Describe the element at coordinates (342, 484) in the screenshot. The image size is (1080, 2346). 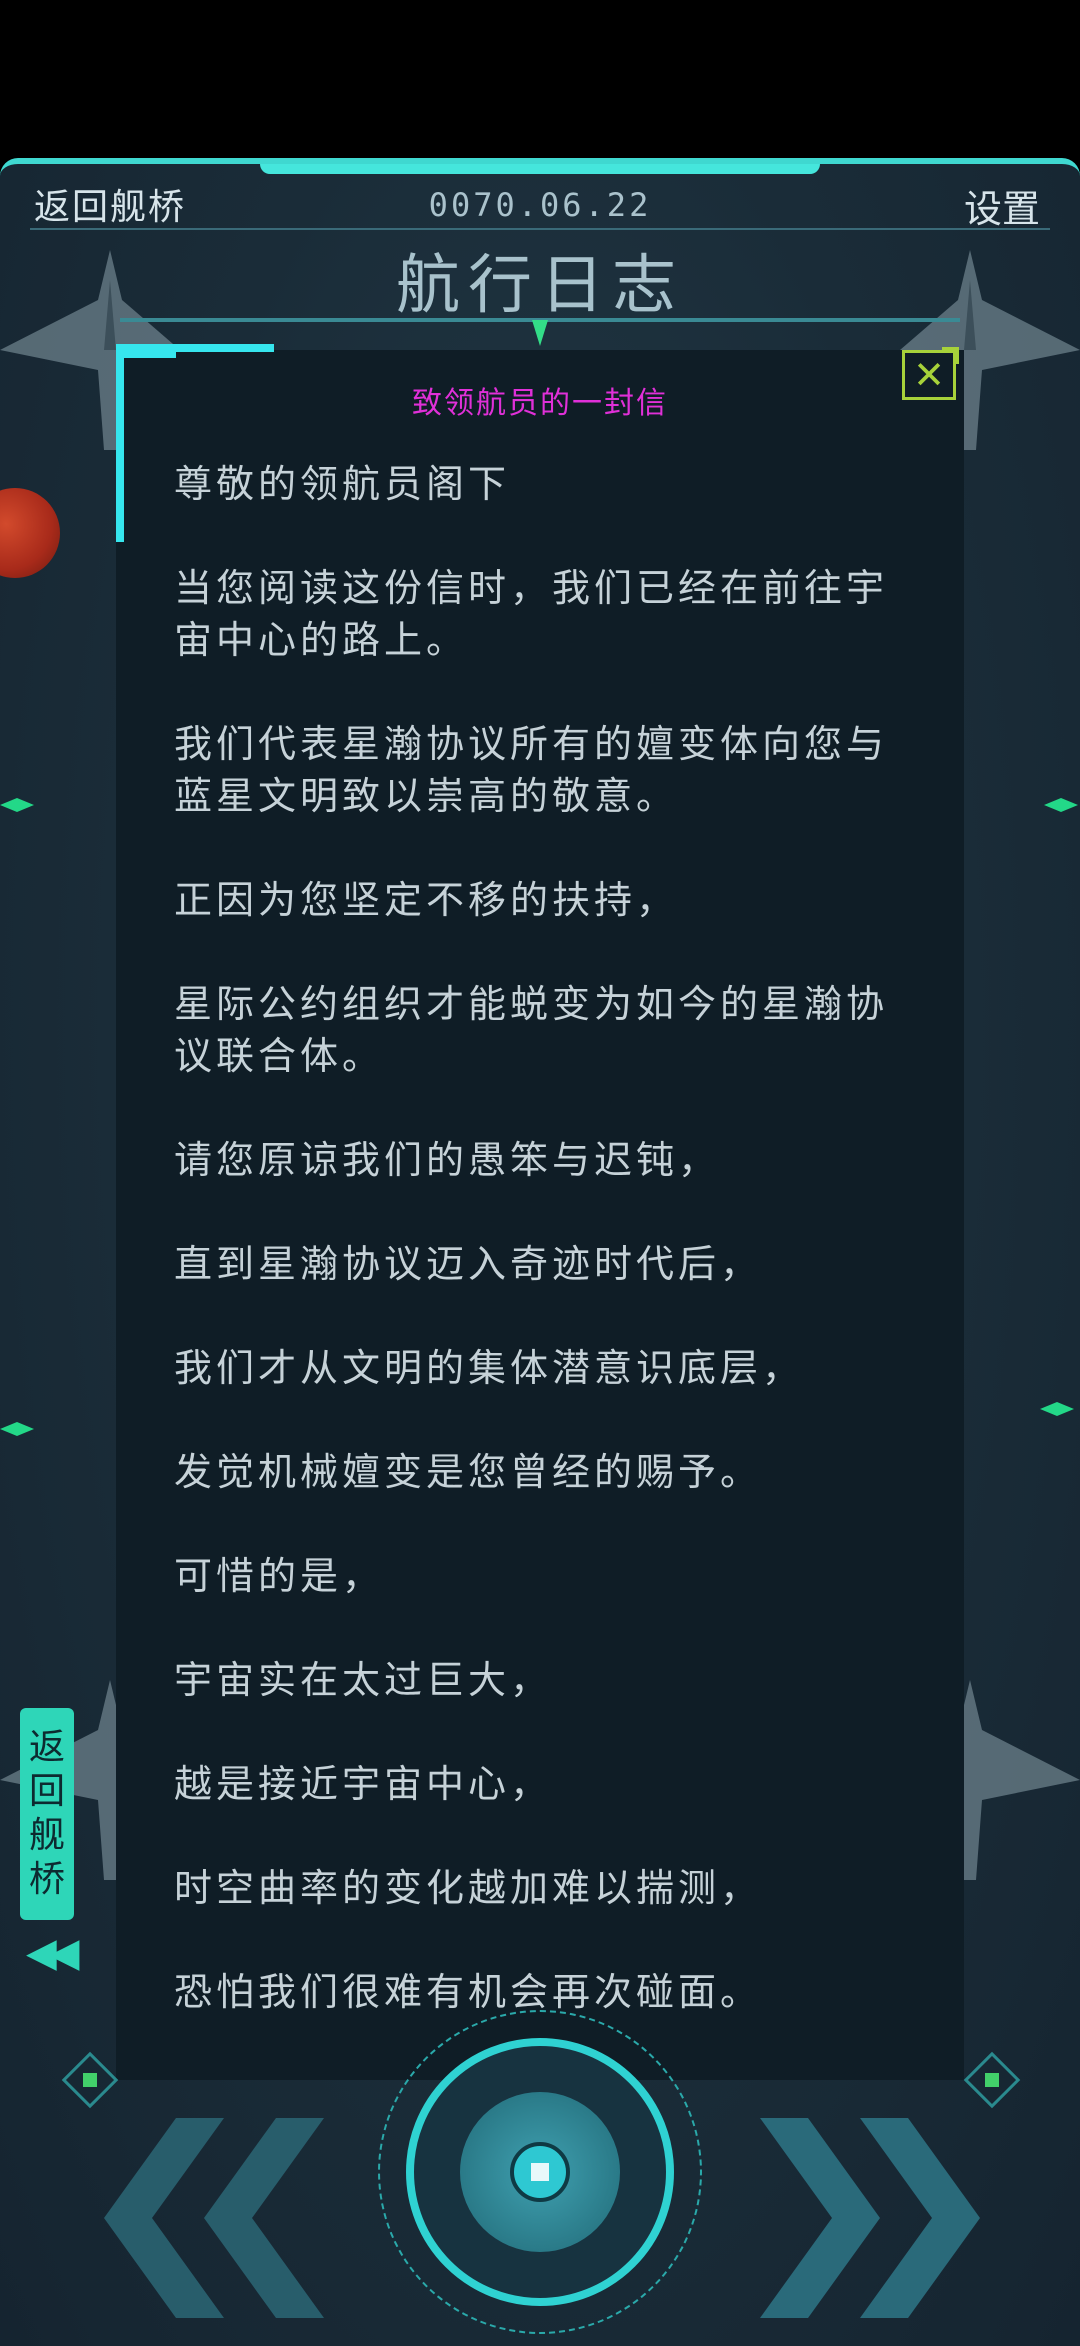
I see `letter-paragraph: 尊敬的领航员阁下` at that location.